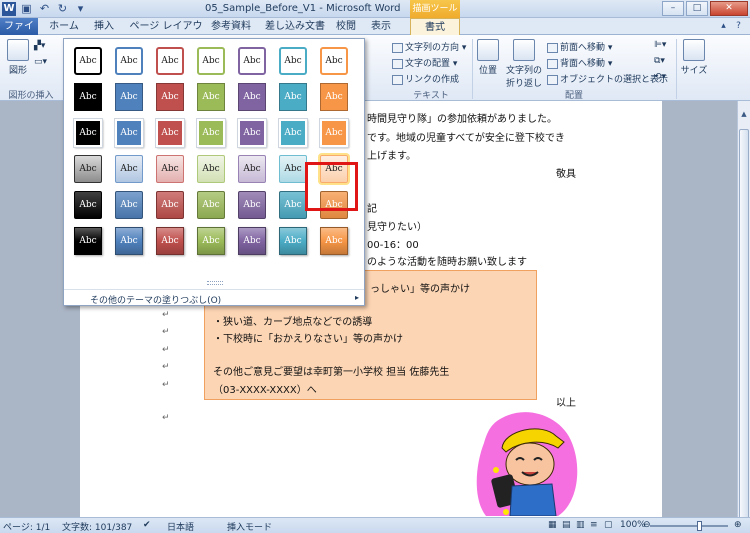 This screenshot has height=533, width=750. What do you see at coordinates (64, 26) in the screenshot?
I see `tab-home: ホーム` at bounding box center [64, 26].